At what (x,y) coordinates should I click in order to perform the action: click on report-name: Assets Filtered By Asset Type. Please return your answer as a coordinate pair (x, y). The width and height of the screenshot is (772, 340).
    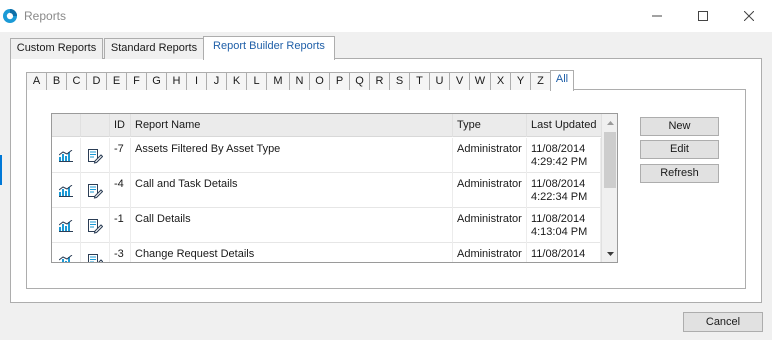
    Looking at the image, I should click on (292, 155).